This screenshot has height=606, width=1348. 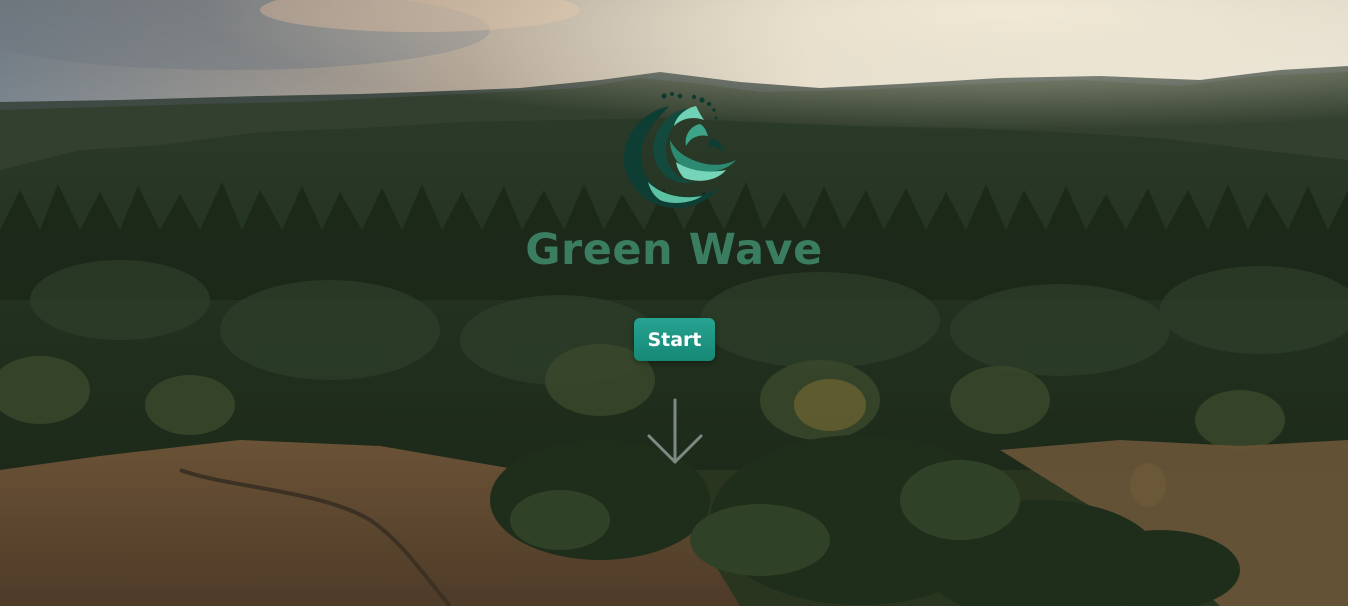 What do you see at coordinates (675, 433) in the screenshot?
I see `arrow-down-icon` at bounding box center [675, 433].